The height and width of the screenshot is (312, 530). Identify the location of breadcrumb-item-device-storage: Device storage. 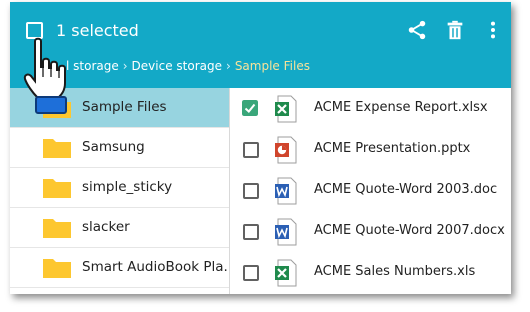
(177, 66).